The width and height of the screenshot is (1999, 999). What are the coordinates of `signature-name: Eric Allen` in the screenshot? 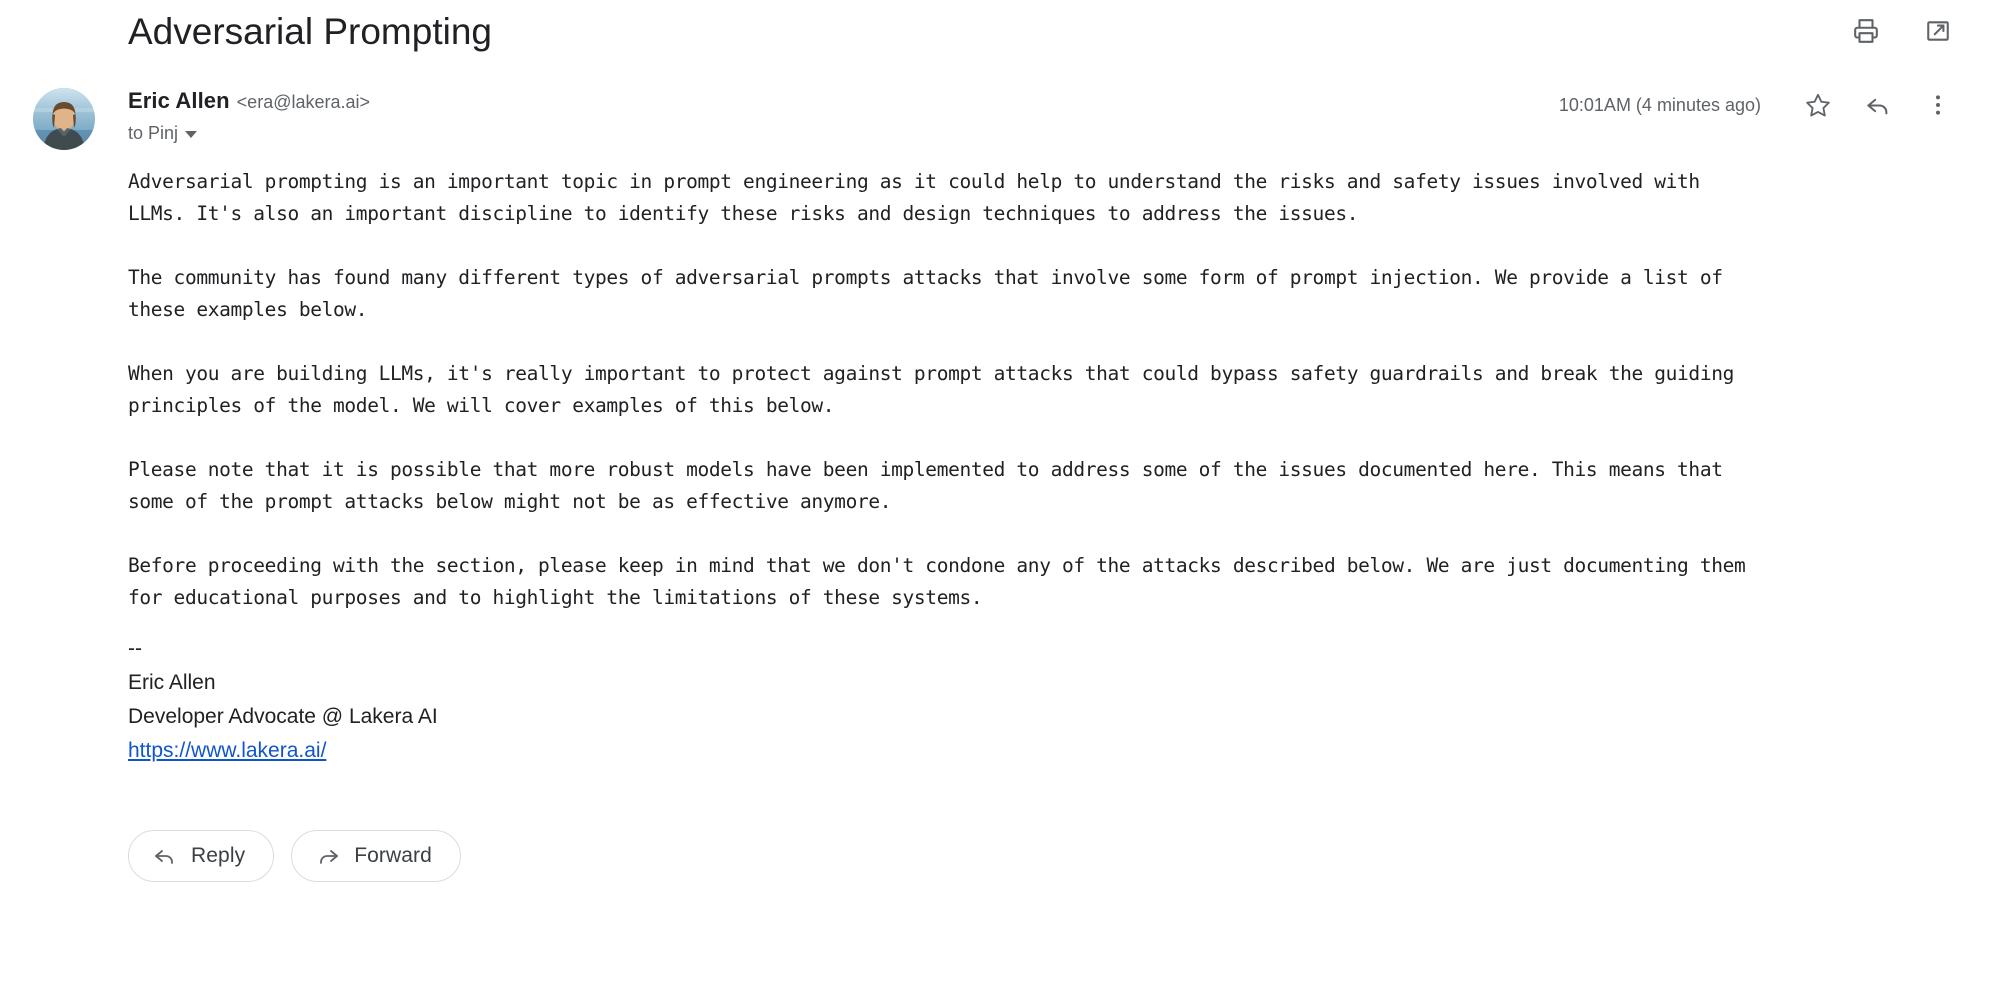 It's located at (172, 682).